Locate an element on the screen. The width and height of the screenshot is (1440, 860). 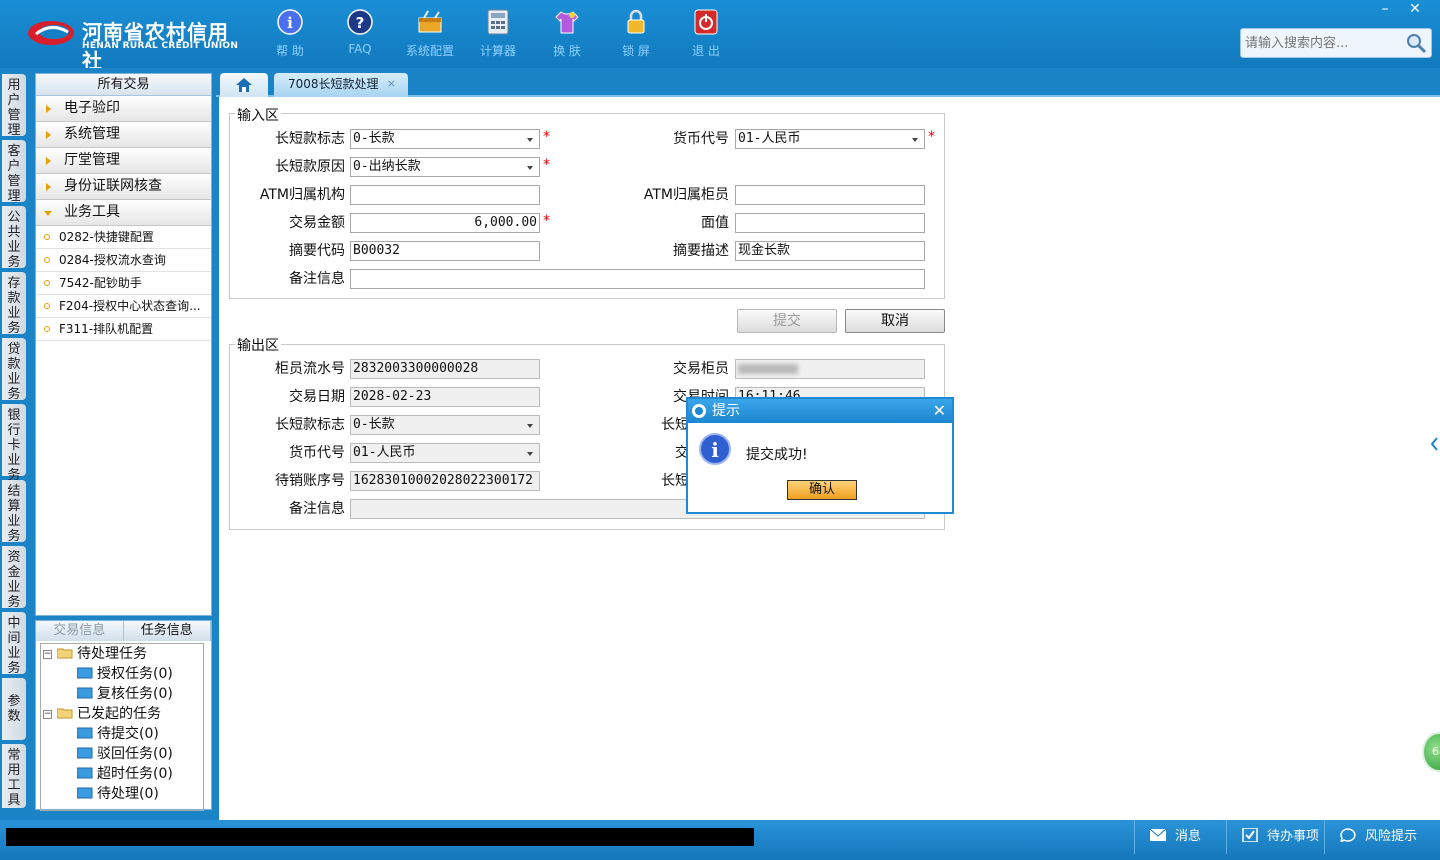
menu-item-label: 7542-配钞助手 is located at coordinates (100, 283).